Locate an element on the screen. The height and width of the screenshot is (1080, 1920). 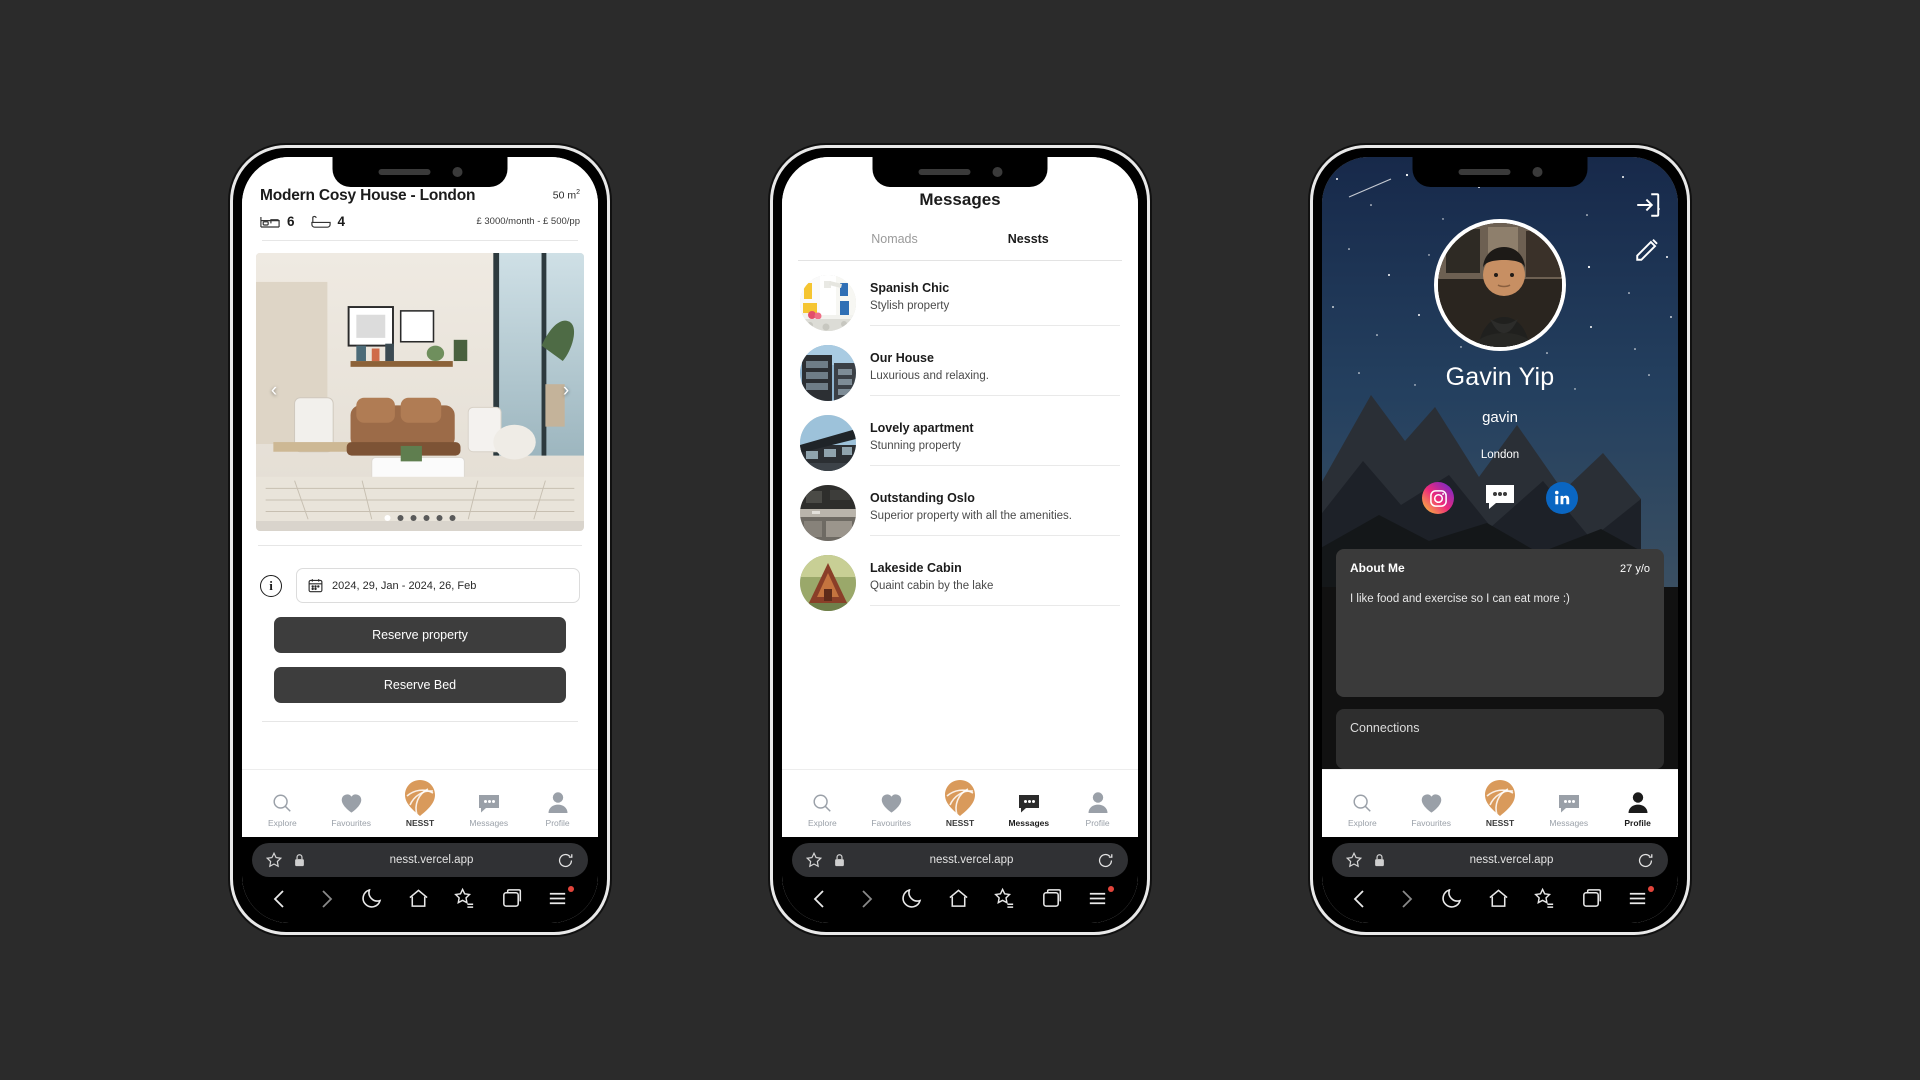
date-range-field: 2024, 29, Jan - 2024, 26, Feb is located at coordinates (438, 585).